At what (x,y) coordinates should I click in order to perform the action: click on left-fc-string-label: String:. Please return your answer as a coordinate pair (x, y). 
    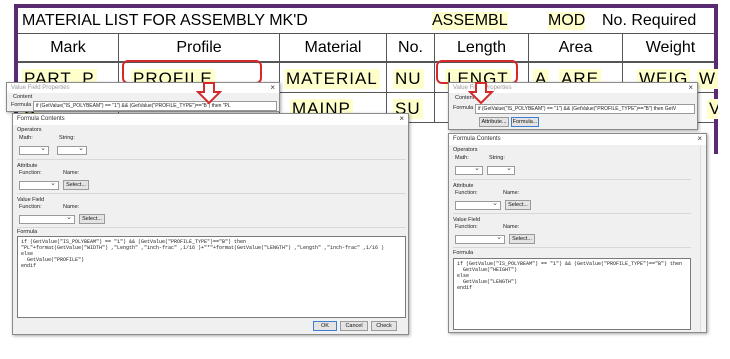
    Looking at the image, I should click on (67, 138).